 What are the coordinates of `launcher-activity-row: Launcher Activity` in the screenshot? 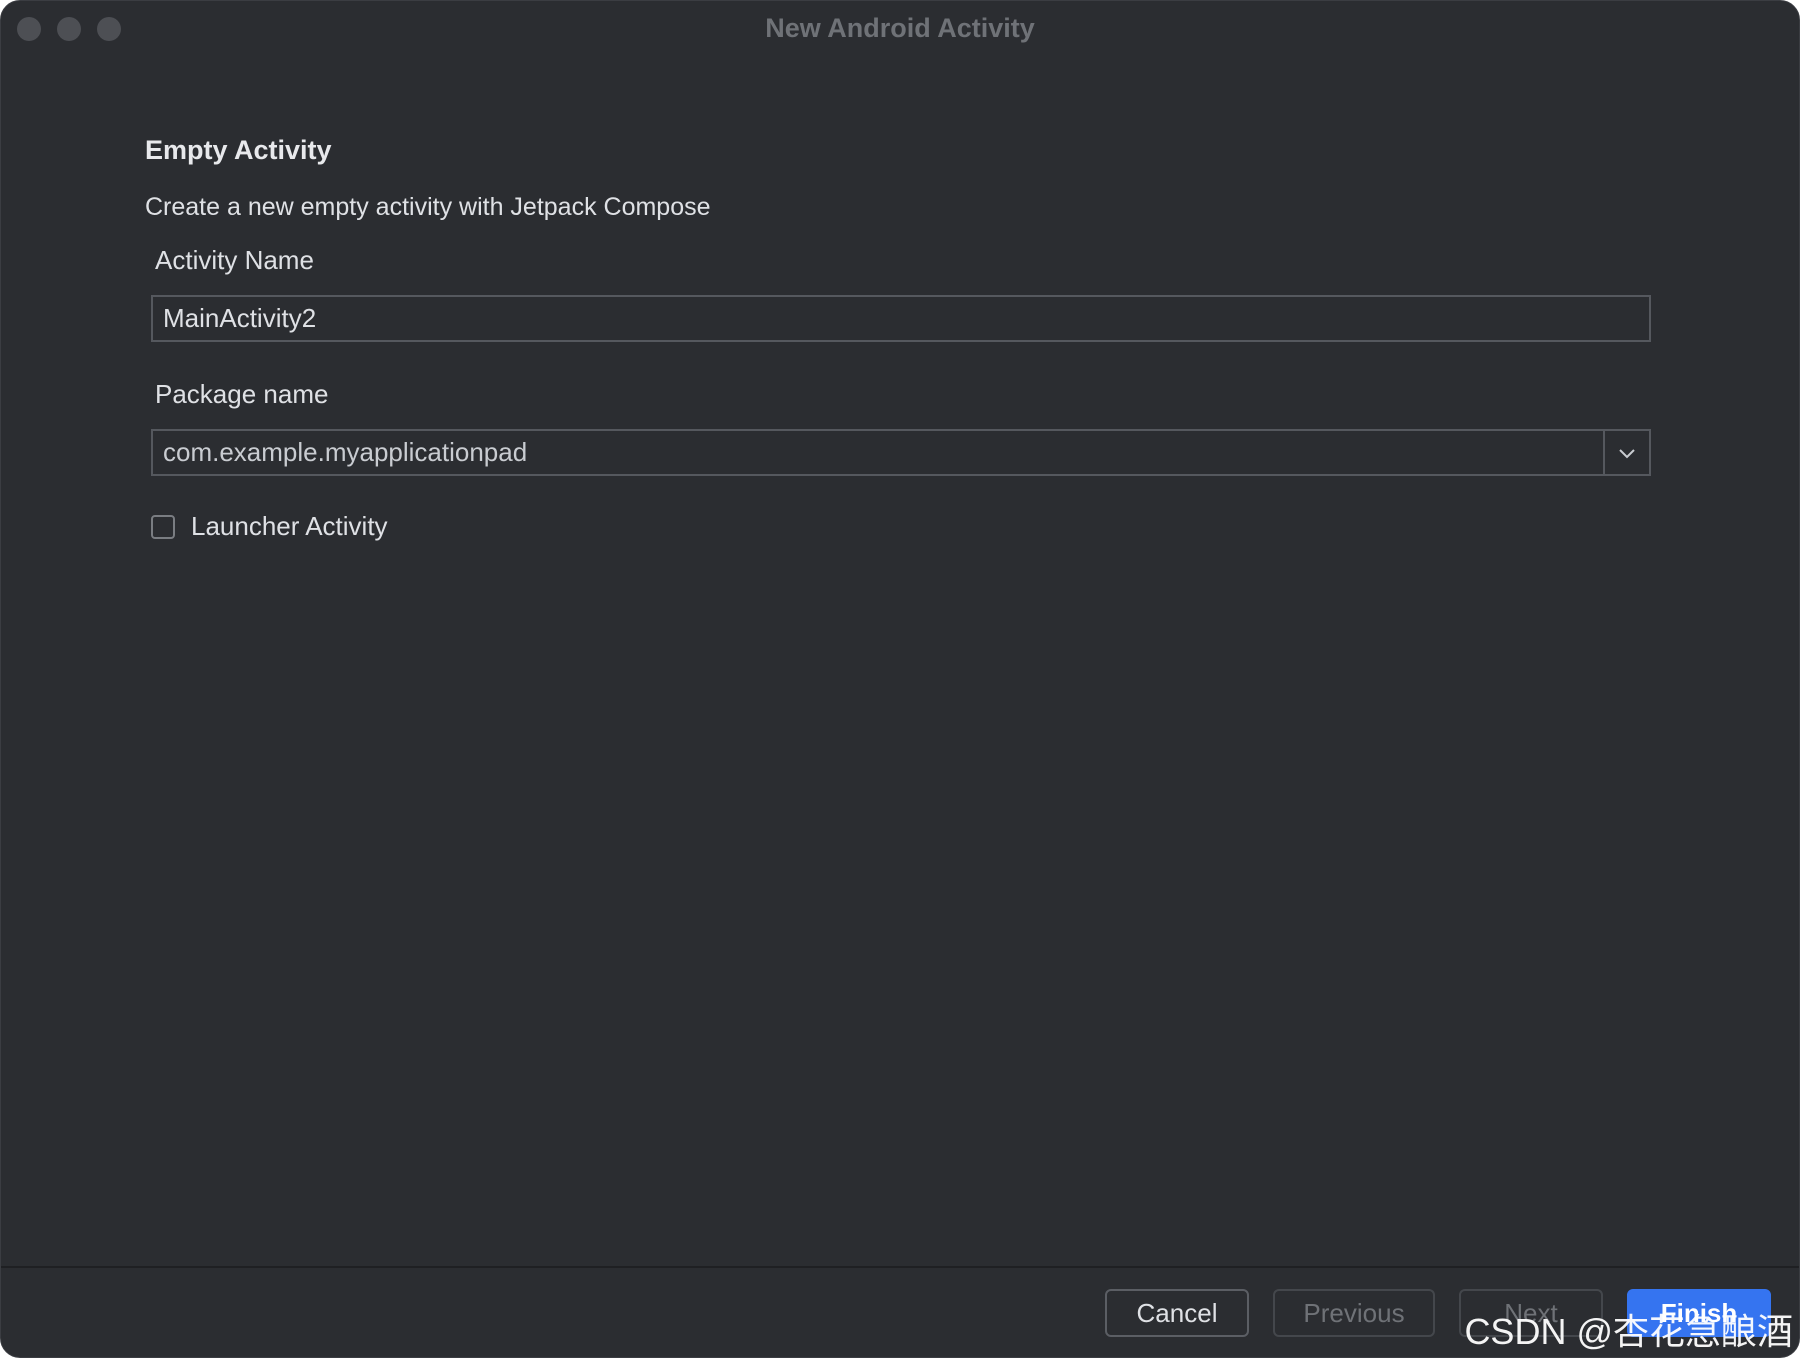 It's located at (269, 526).